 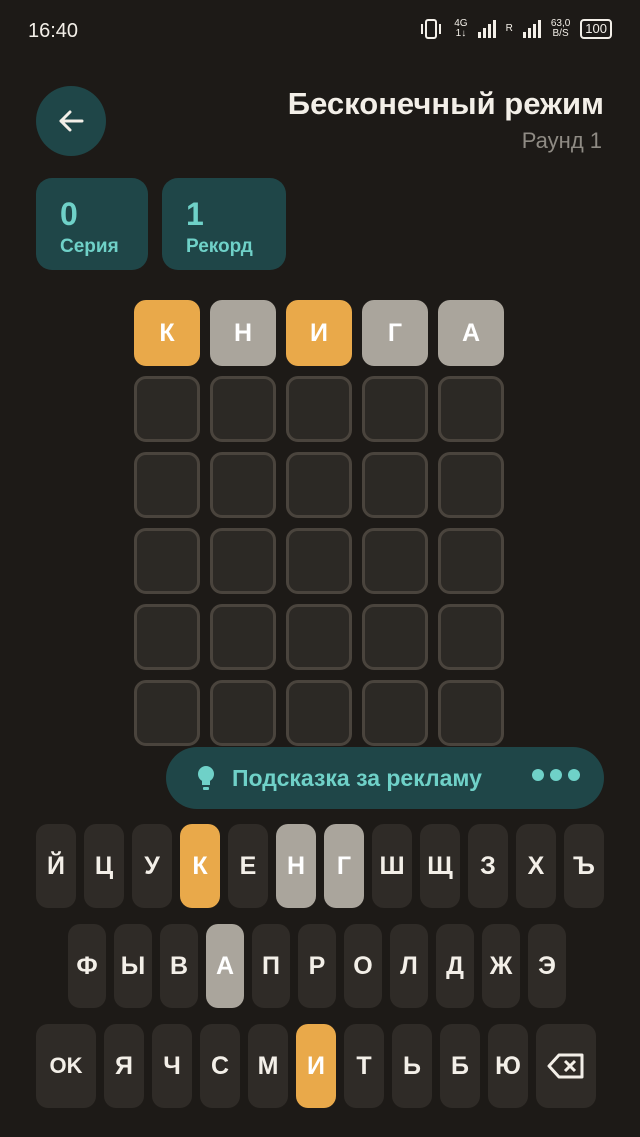 I want to click on key: Ш, so click(x=392, y=866).